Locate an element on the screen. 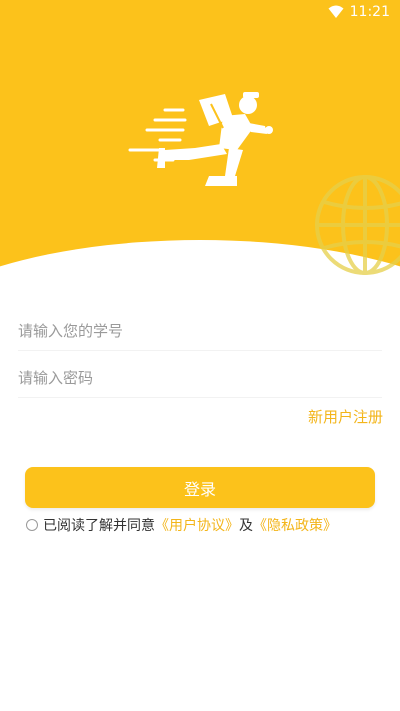 The image size is (400, 711). agreement-row: 已阅读了解并同意 《用户协议》 及 《隐私政策》 is located at coordinates (181, 525).